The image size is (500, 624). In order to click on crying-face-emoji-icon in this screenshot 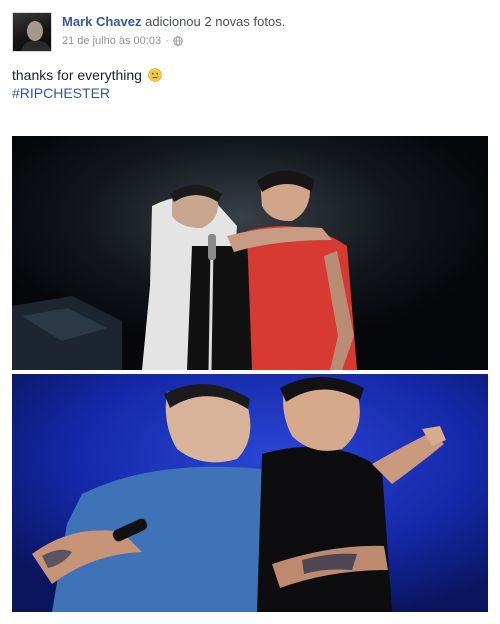, I will do `click(155, 75)`.